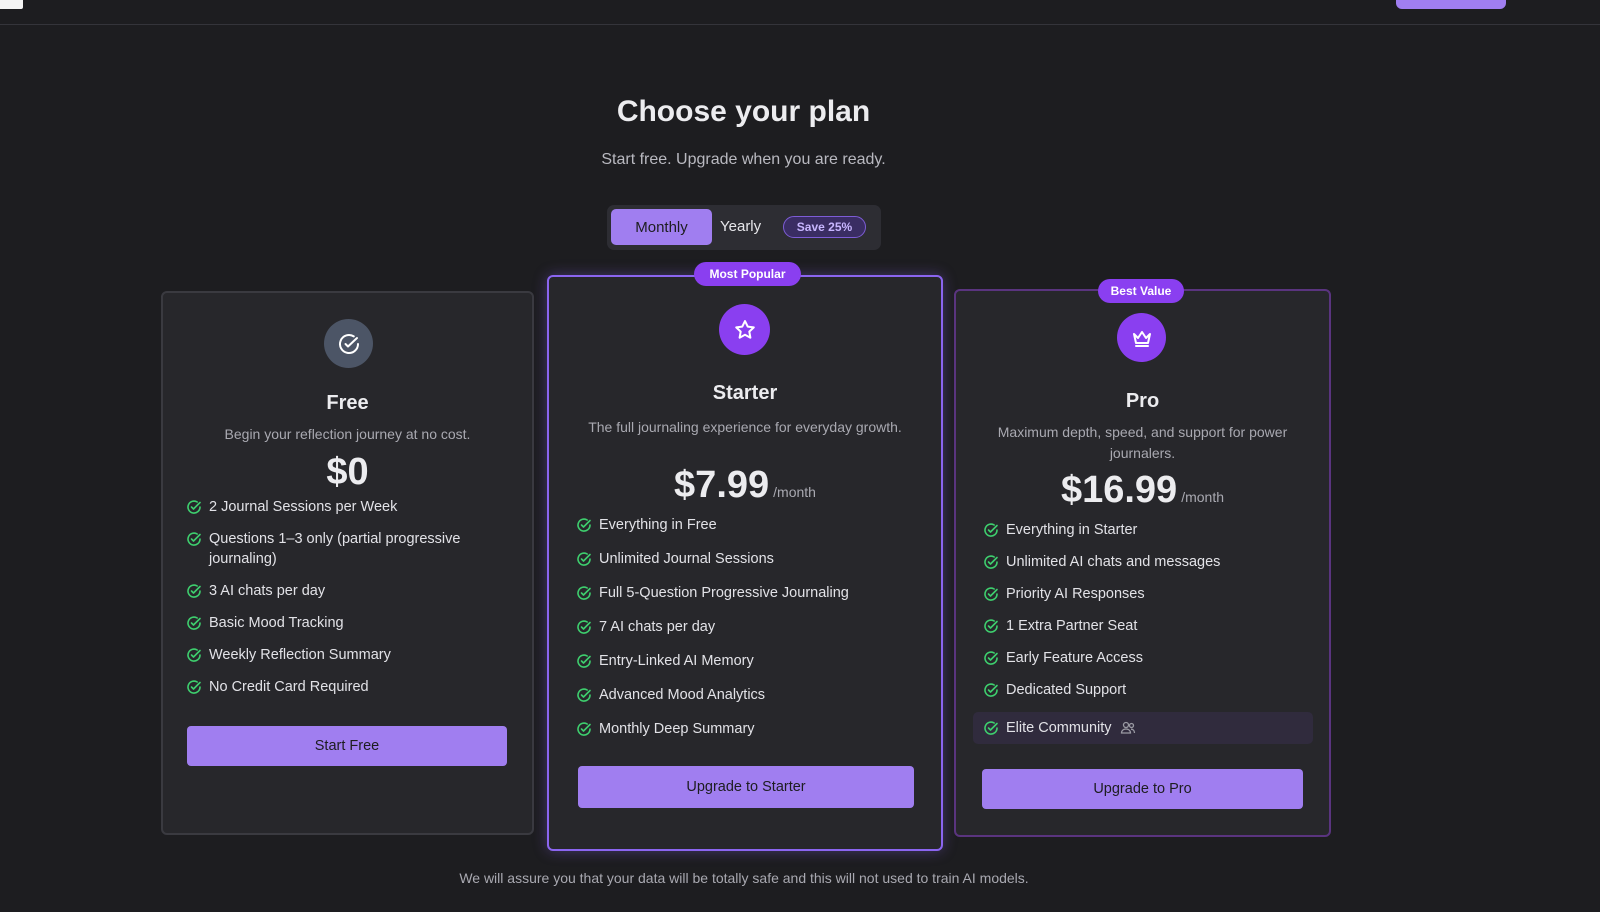 The height and width of the screenshot is (912, 1600). Describe the element at coordinates (1127, 728) in the screenshot. I see `people-icon` at that location.